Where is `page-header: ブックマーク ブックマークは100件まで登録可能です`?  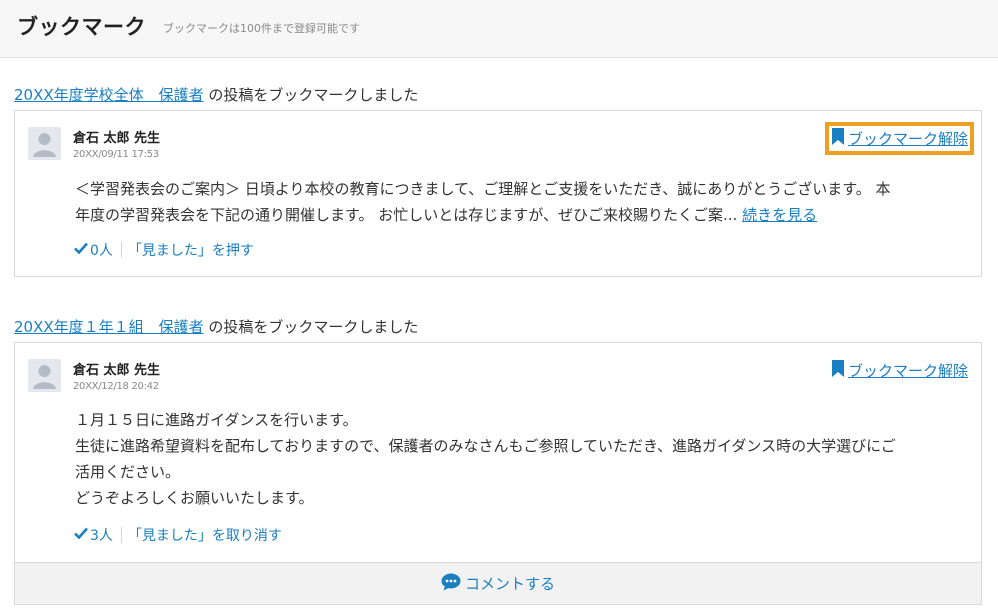
page-header: ブックマーク ブックマークは100件まで登録可能です is located at coordinates (499, 29).